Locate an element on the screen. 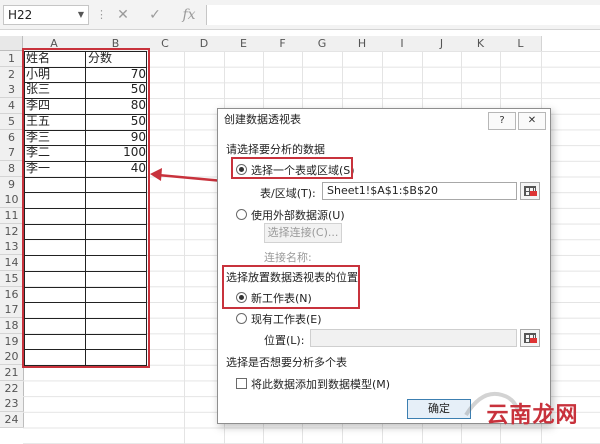  row-header-11: 11 is located at coordinates (12, 216).